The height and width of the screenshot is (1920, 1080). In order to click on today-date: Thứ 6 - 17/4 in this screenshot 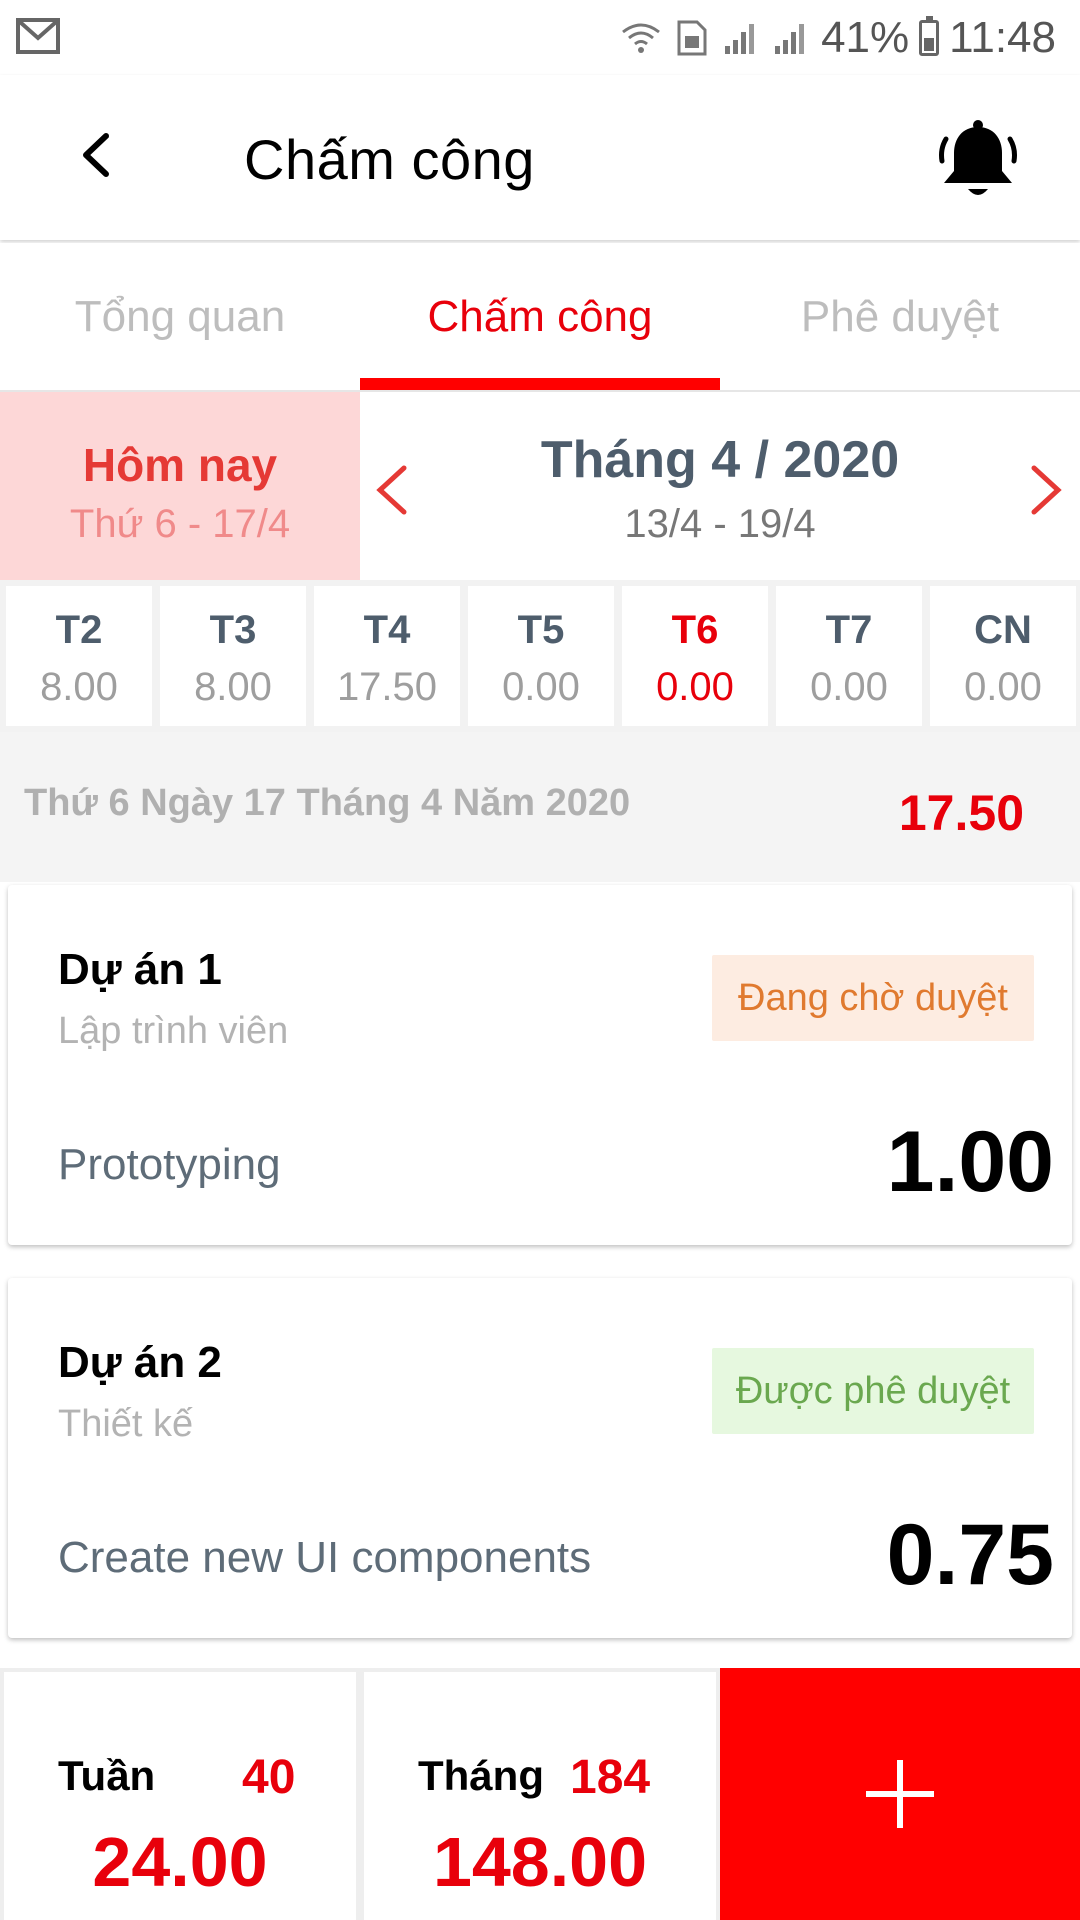, I will do `click(180, 524)`.